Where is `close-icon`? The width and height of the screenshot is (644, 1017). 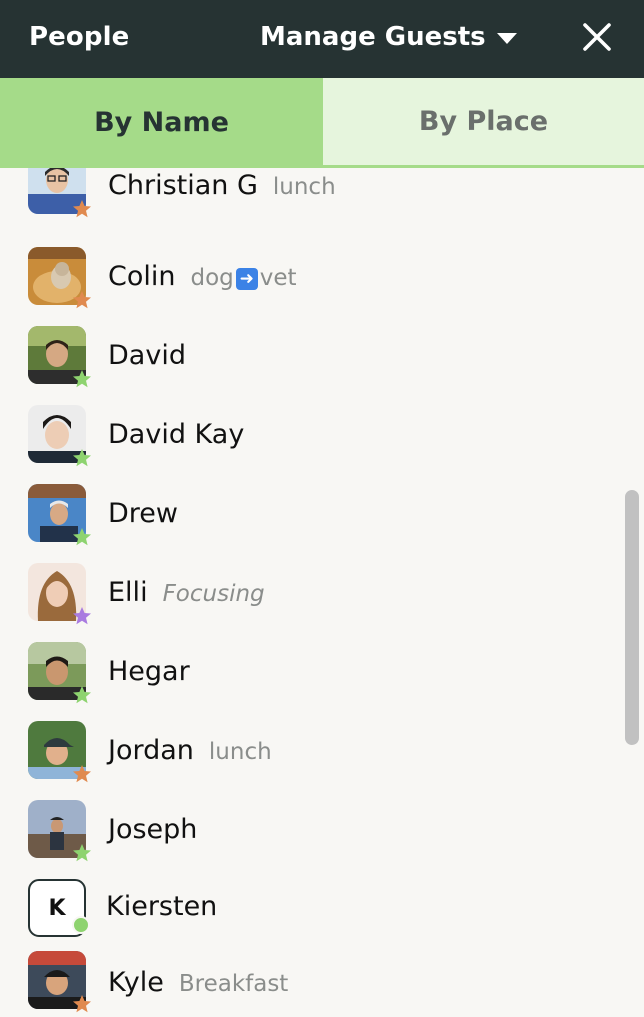
close-icon is located at coordinates (597, 37).